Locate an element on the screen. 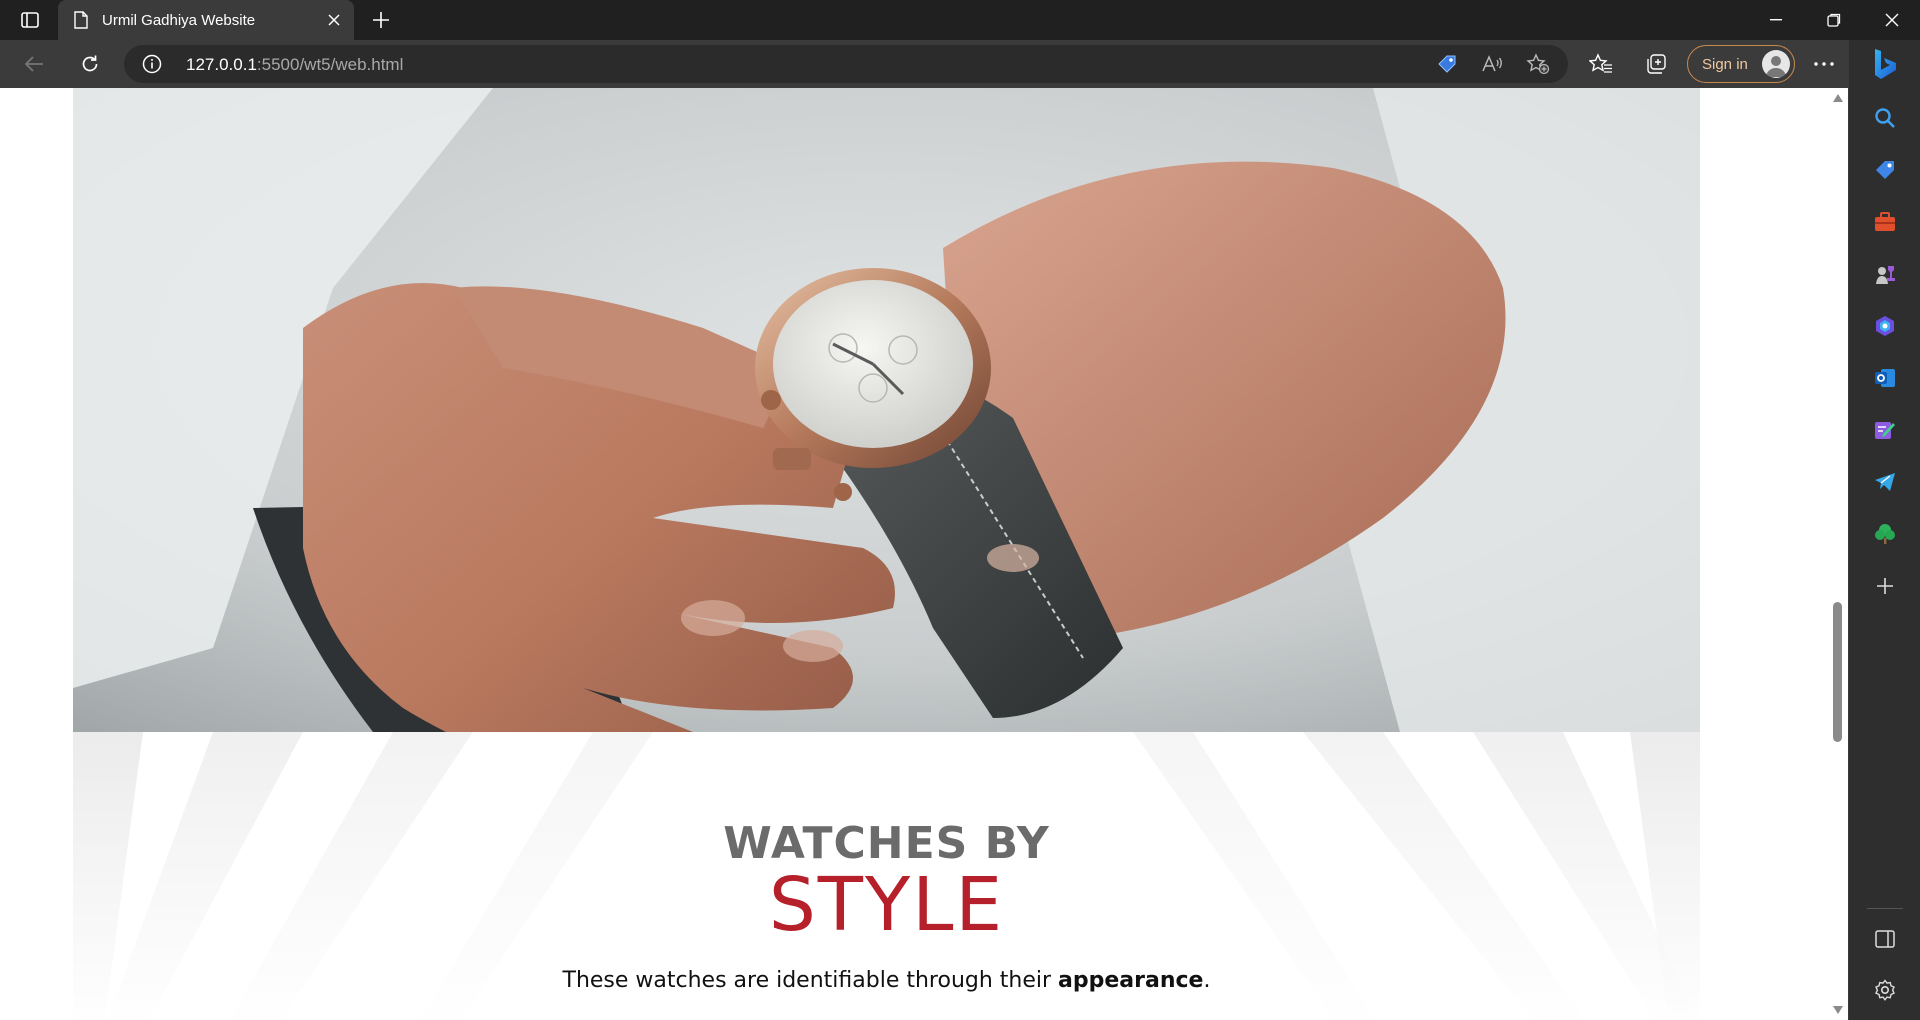 Image resolution: width=1920 pixels, height=1020 pixels. back-button is located at coordinates (34, 64).